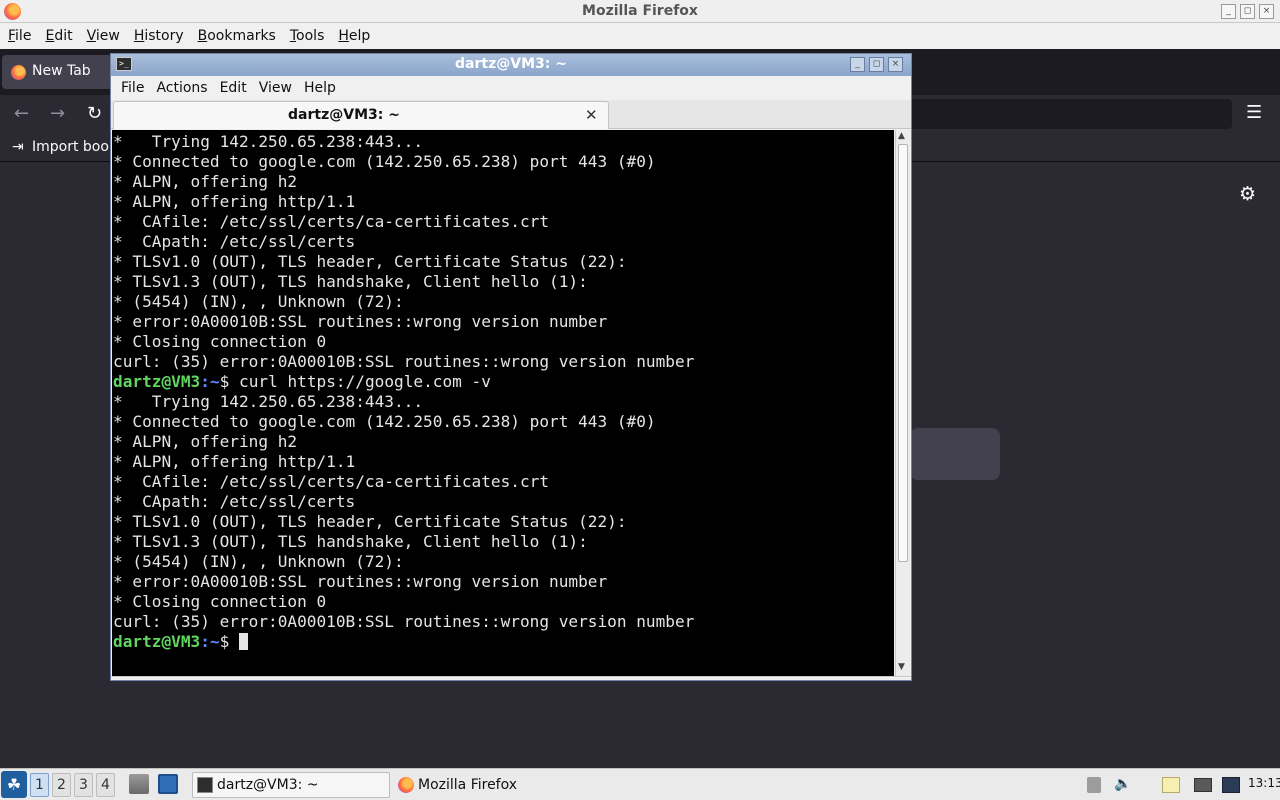 The height and width of the screenshot is (800, 1280). Describe the element at coordinates (21, 113) in the screenshot. I see `back-icon: ←` at that location.